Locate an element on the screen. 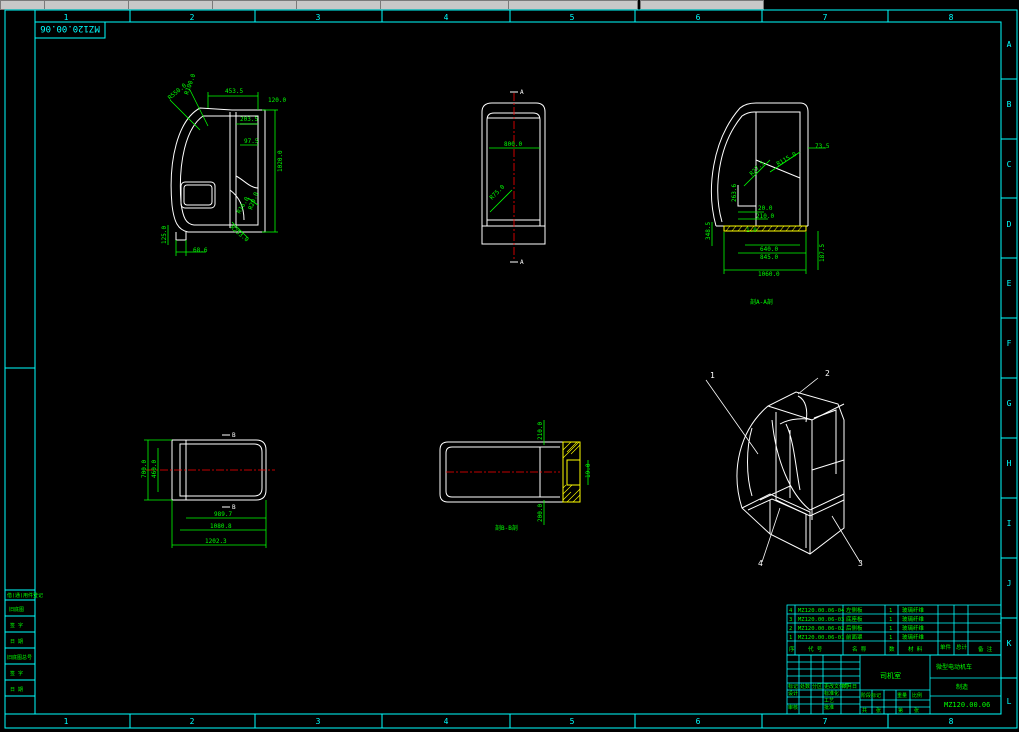  svg-text: 处数 is located at coordinates (805, 686).